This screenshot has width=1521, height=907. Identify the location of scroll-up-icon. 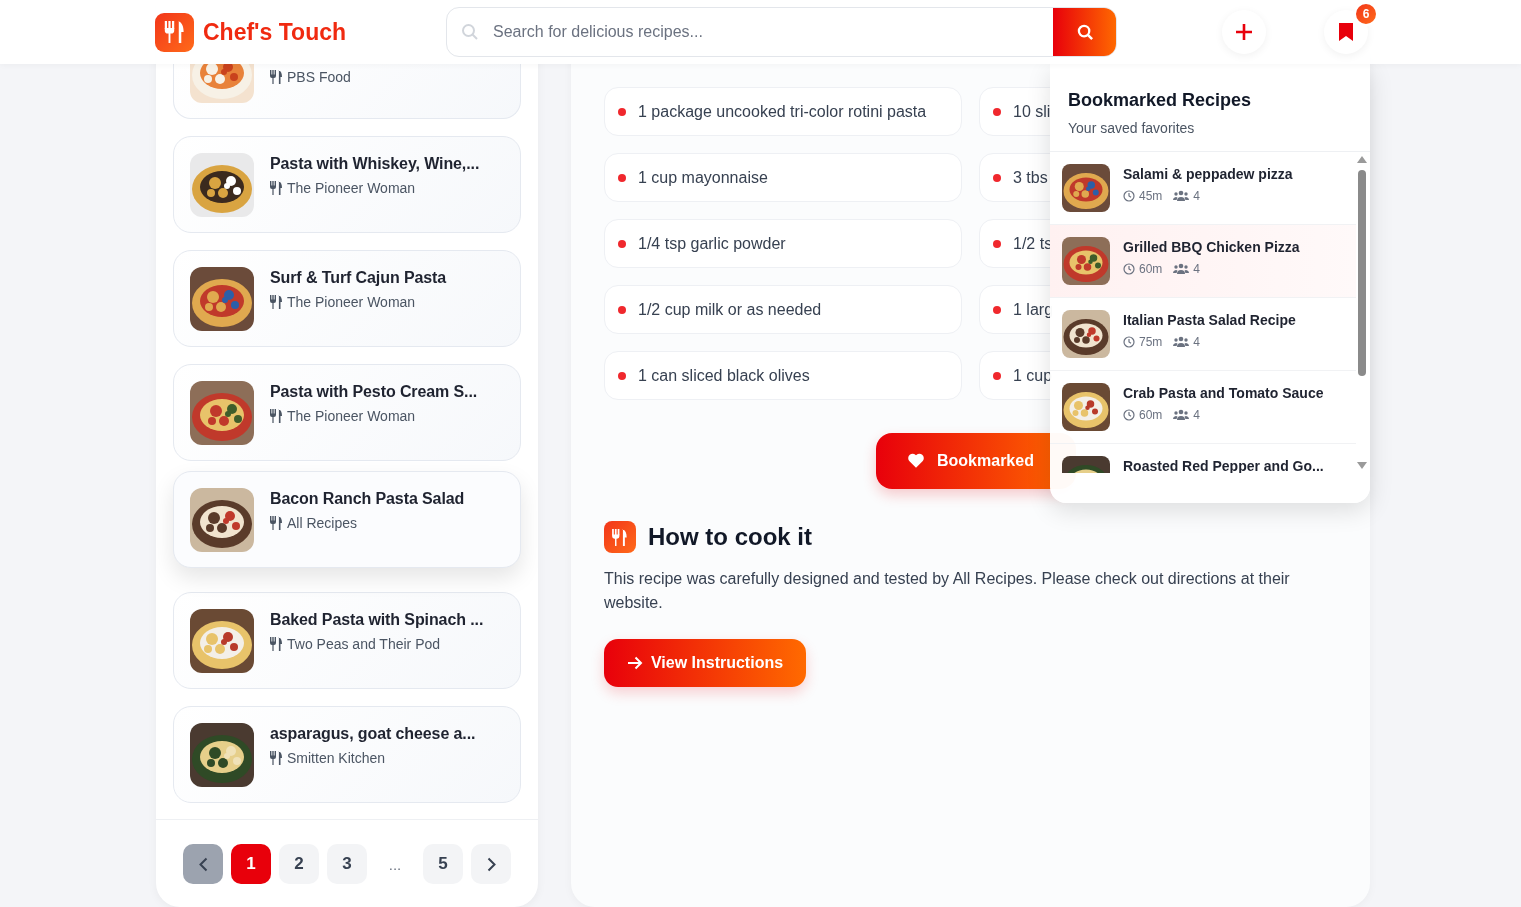
(1362, 159).